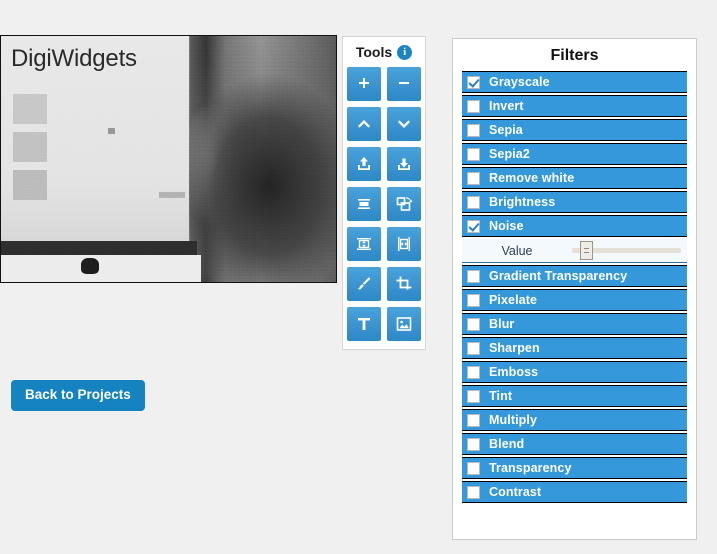 This screenshot has height=554, width=717. Describe the element at coordinates (74, 58) in the screenshot. I see `canvas-image-title: DigiWidgets` at that location.